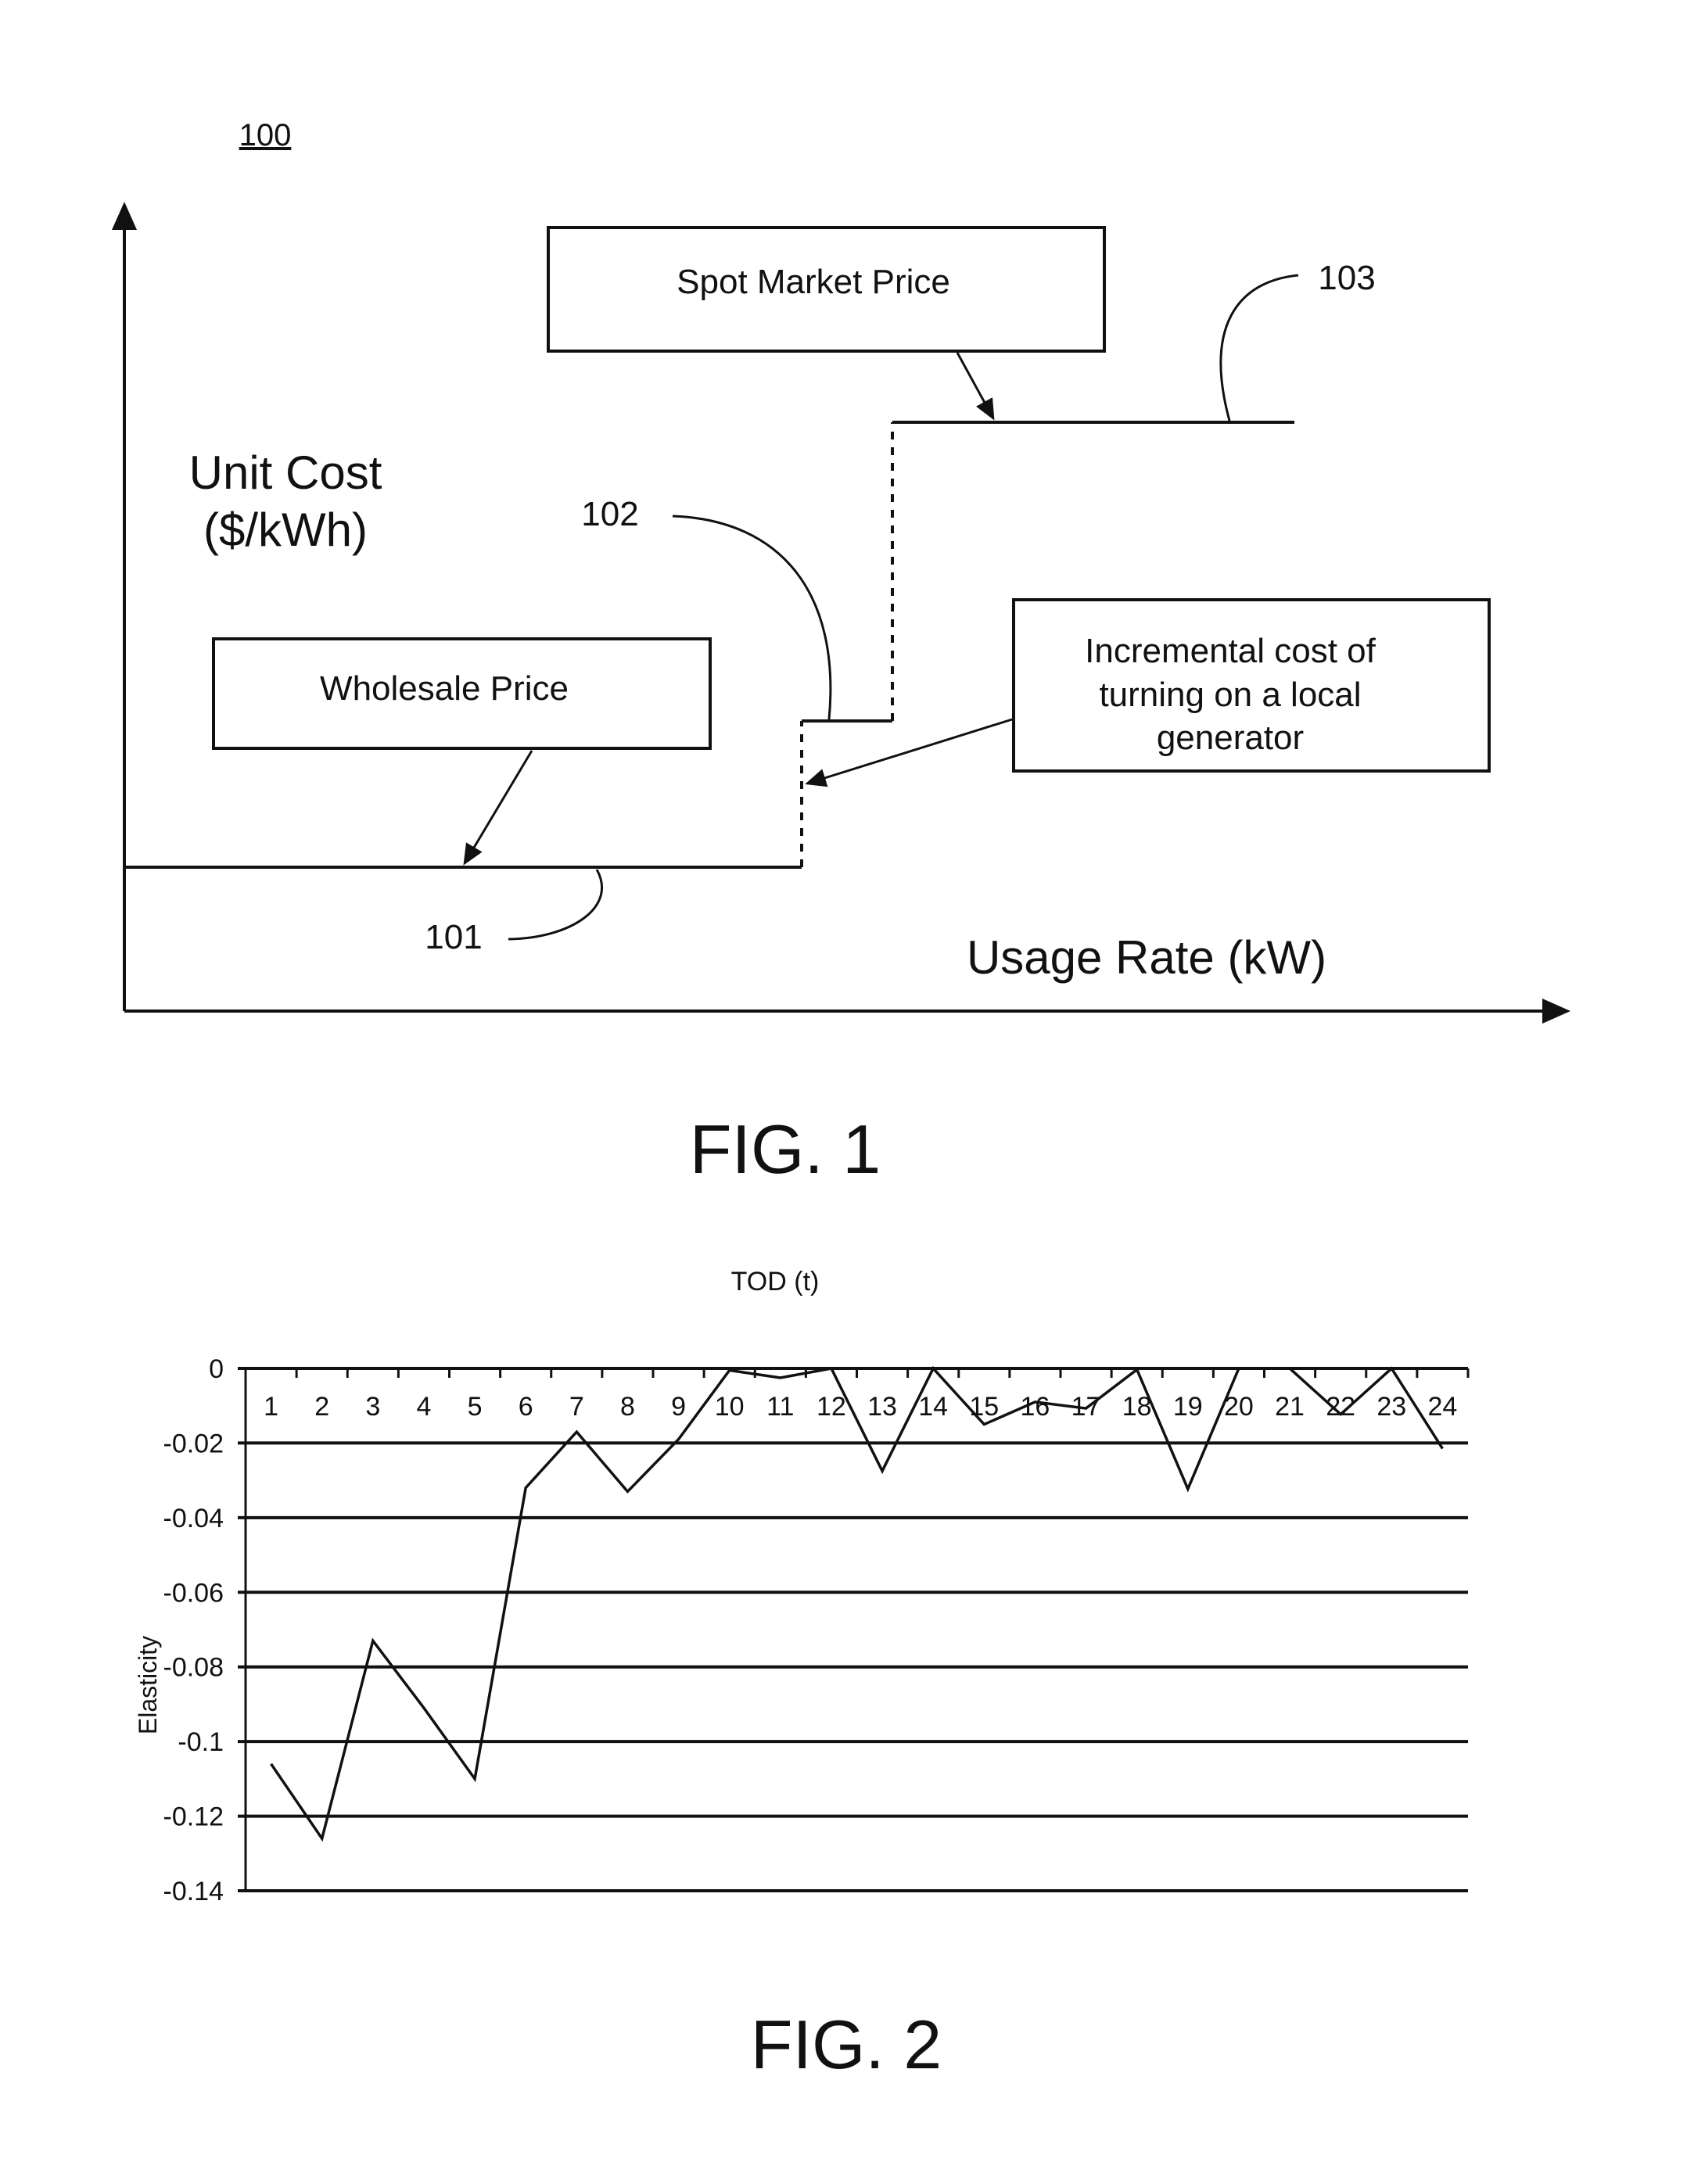 The width and height of the screenshot is (1687, 2184). What do you see at coordinates (909, 752) in the screenshot?
I see `incremental-cost-arrow` at bounding box center [909, 752].